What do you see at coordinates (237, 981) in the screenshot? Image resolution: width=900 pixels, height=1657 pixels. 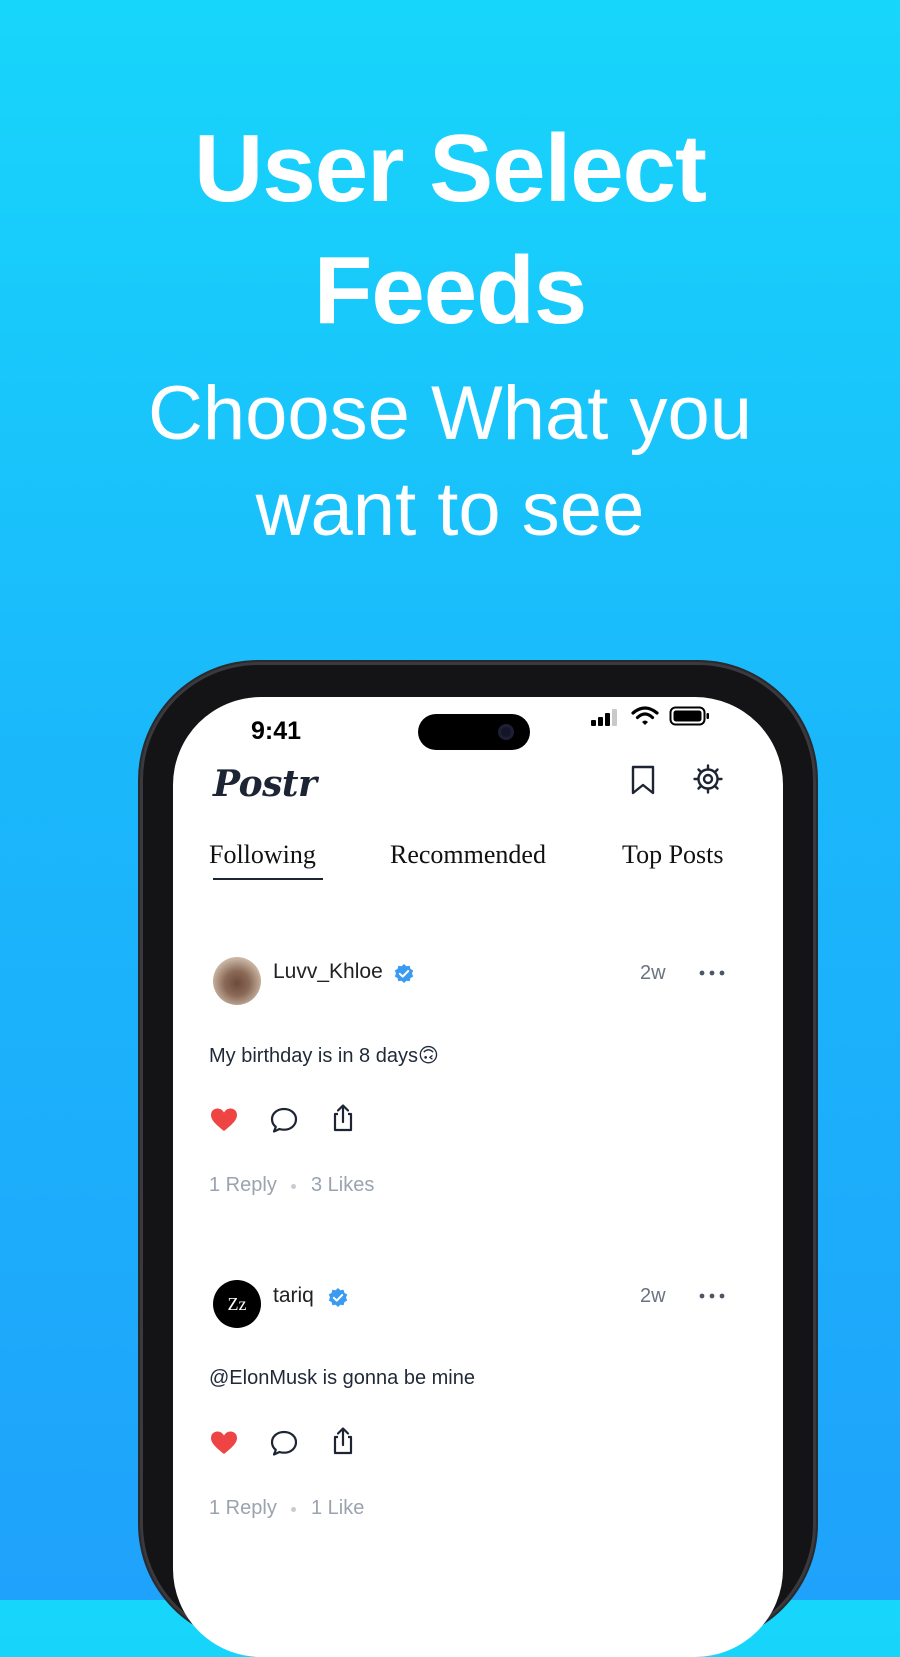 I see `avatar` at bounding box center [237, 981].